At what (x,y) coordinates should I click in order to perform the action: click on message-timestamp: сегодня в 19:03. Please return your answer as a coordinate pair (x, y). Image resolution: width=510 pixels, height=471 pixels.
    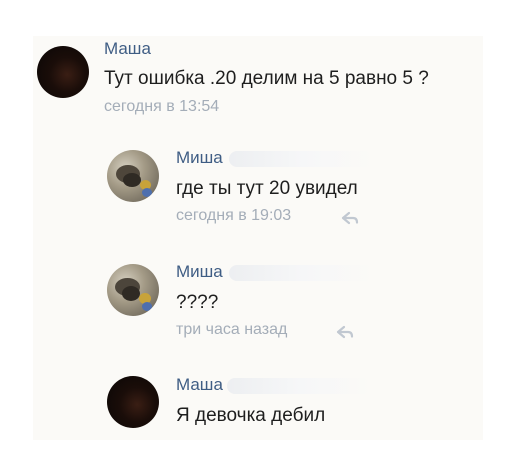
    Looking at the image, I should click on (234, 215).